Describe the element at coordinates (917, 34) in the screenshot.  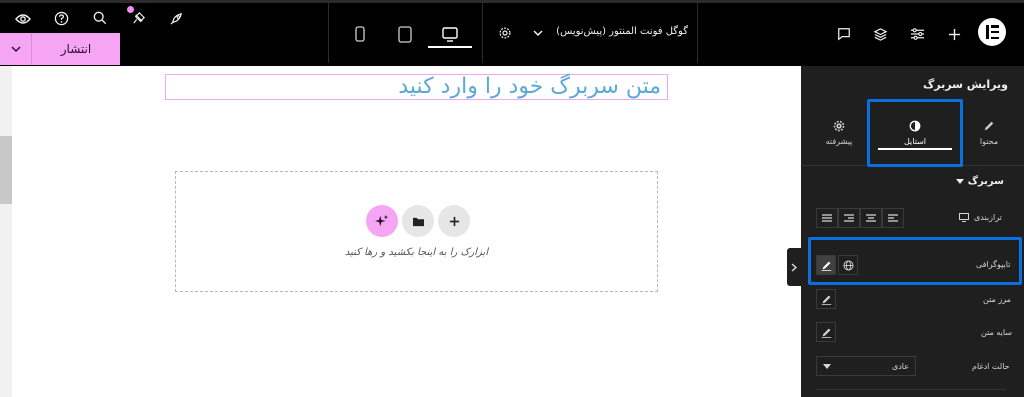
I see `settings-sliders-icon` at that location.